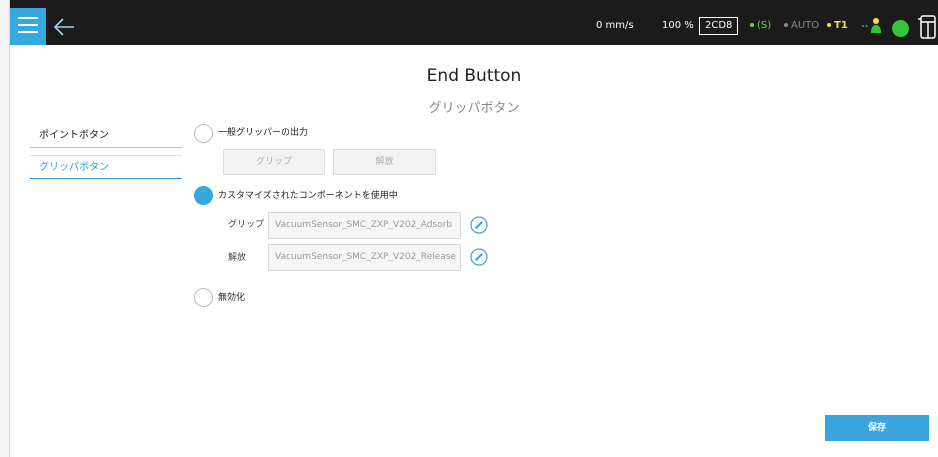 This screenshot has width=938, height=457. Describe the element at coordinates (479, 257) in the screenshot. I see `release-pencil-icon` at that location.